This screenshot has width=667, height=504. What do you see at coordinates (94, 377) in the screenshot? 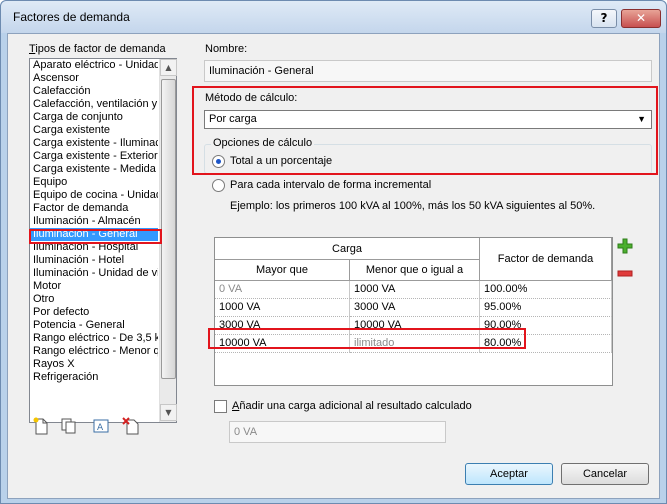
I see `list-item: Refrigeración` at bounding box center [94, 377].